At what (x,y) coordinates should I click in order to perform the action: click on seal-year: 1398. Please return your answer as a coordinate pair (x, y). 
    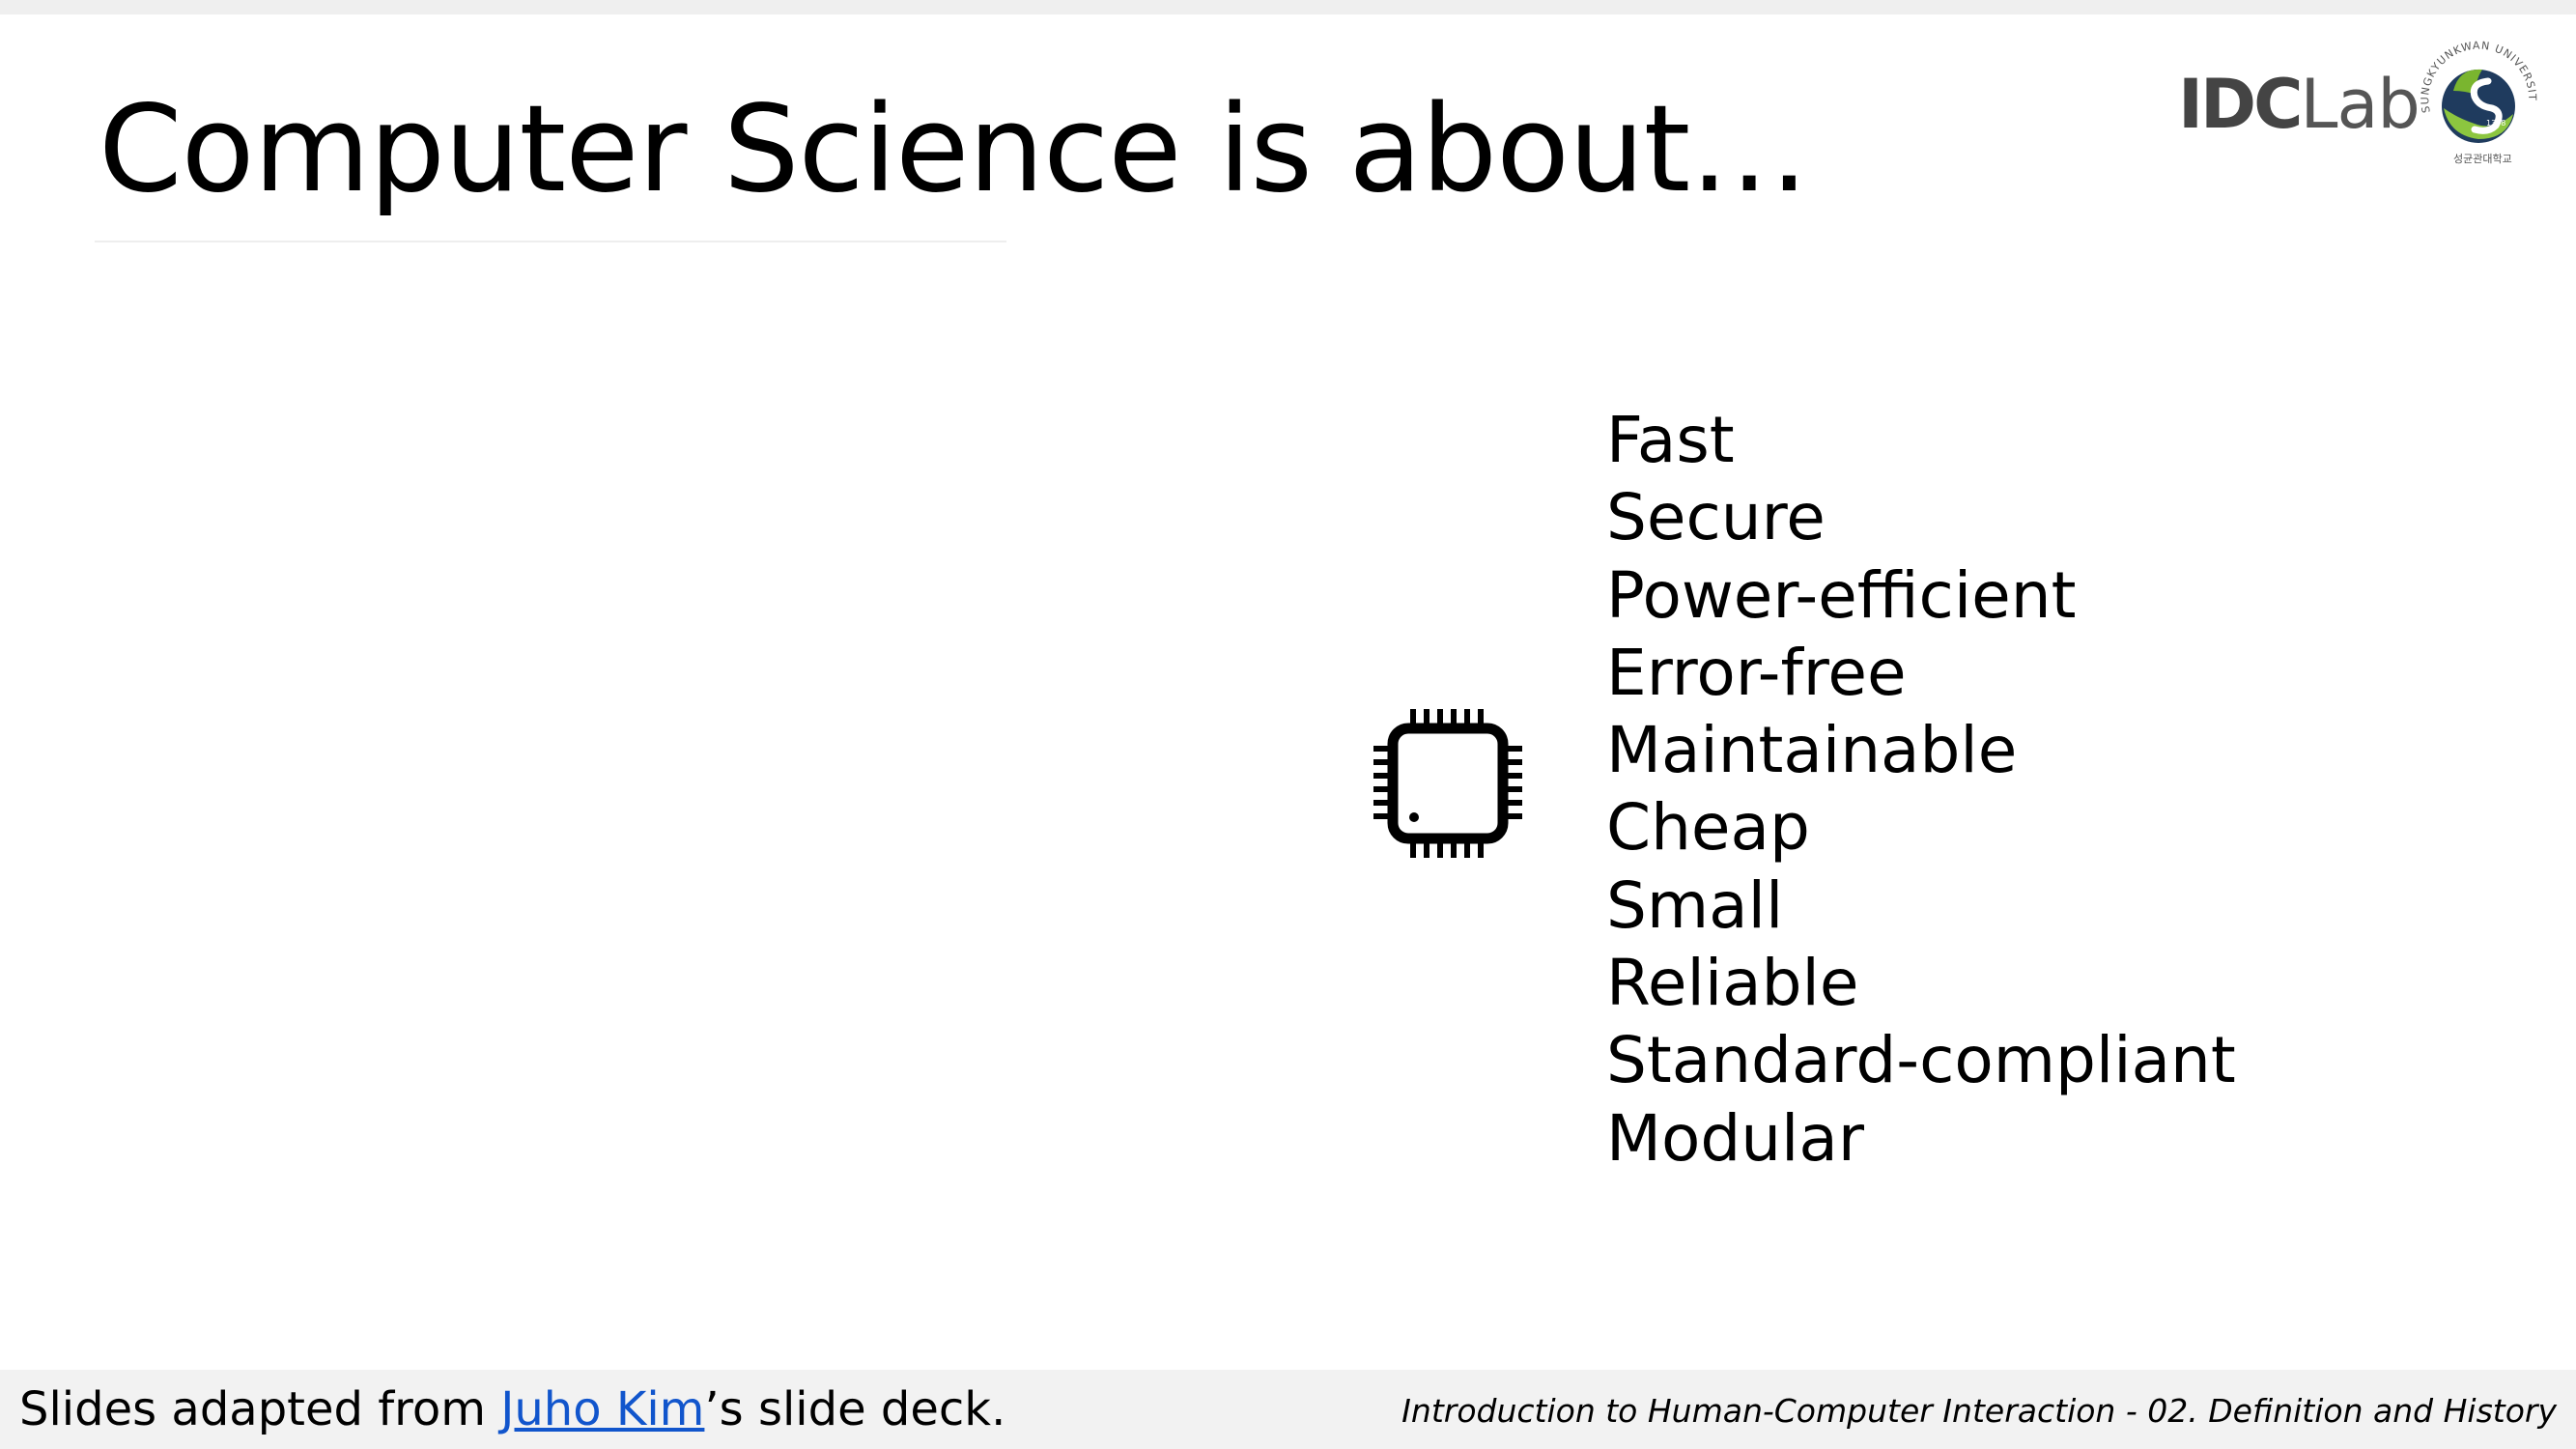
    Looking at the image, I should click on (2495, 123).